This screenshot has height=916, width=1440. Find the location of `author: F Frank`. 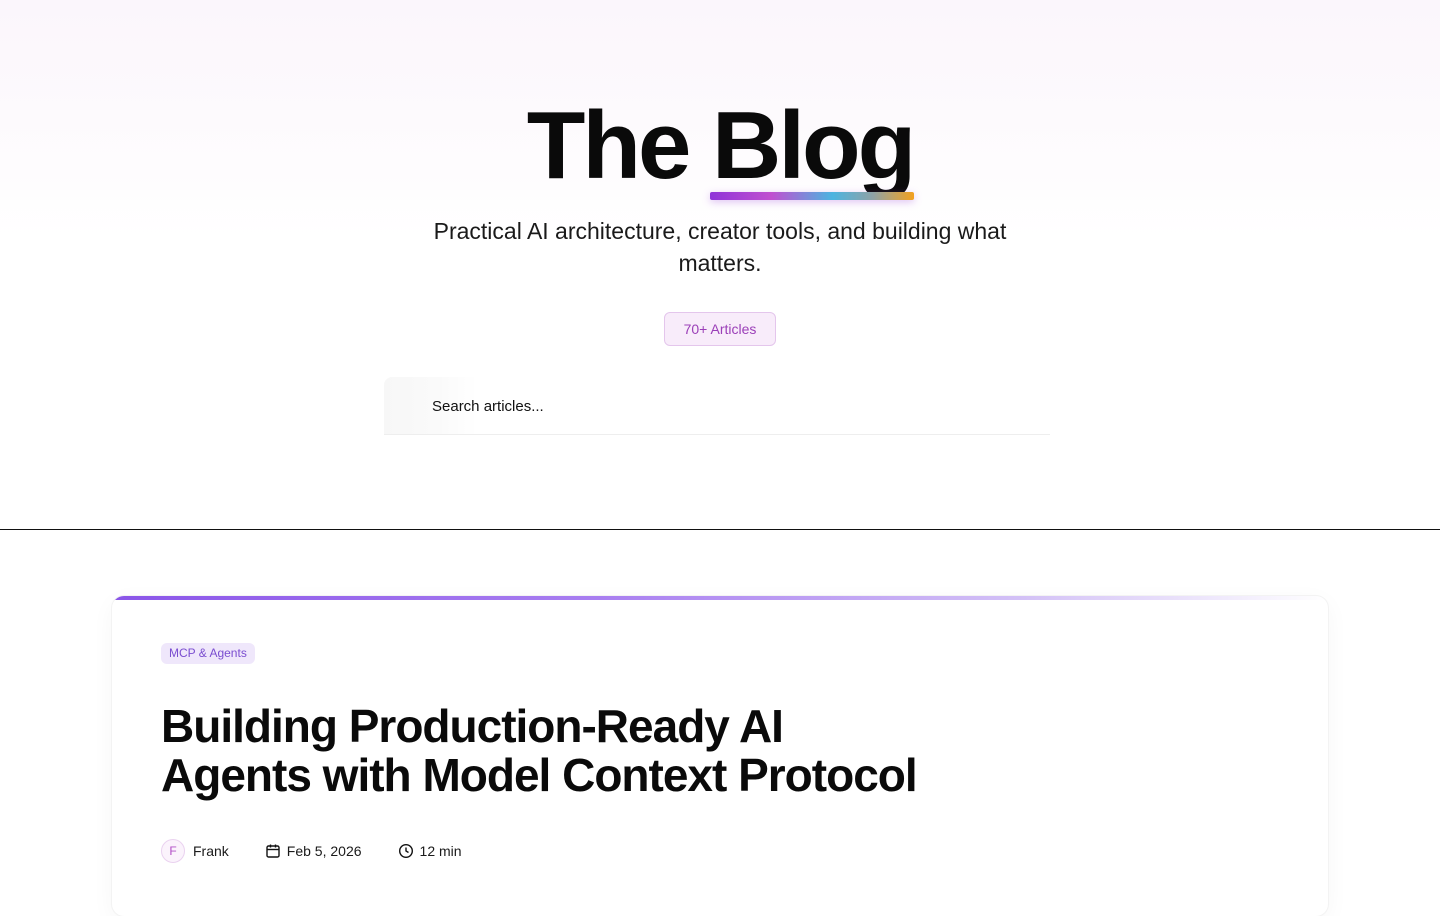

author: F Frank is located at coordinates (195, 851).